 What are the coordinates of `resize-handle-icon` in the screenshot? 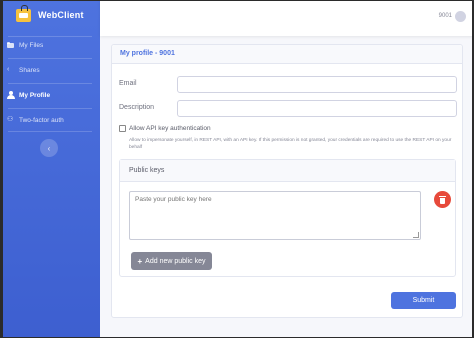 It's located at (416, 235).